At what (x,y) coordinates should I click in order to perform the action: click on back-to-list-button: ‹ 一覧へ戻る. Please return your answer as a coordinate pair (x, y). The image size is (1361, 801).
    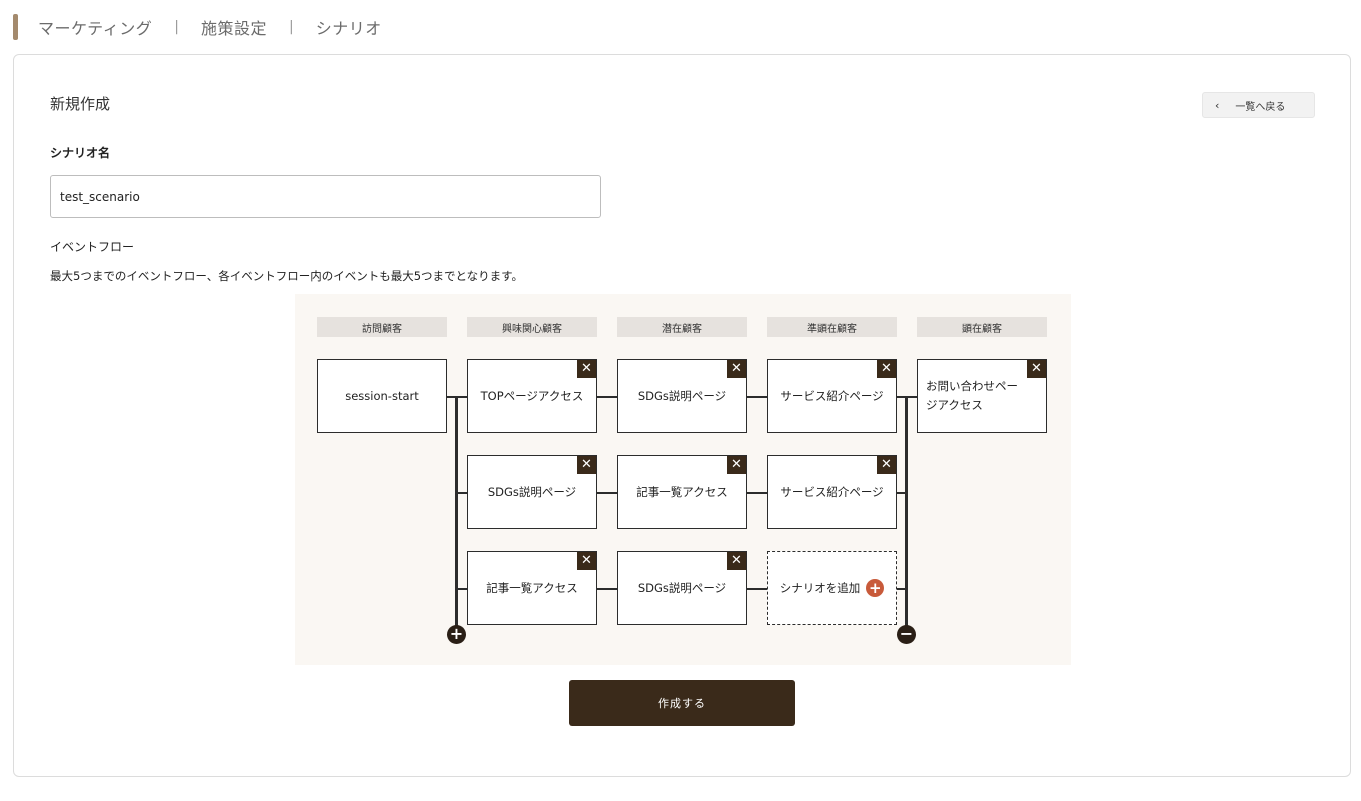
    Looking at the image, I should click on (1258, 105).